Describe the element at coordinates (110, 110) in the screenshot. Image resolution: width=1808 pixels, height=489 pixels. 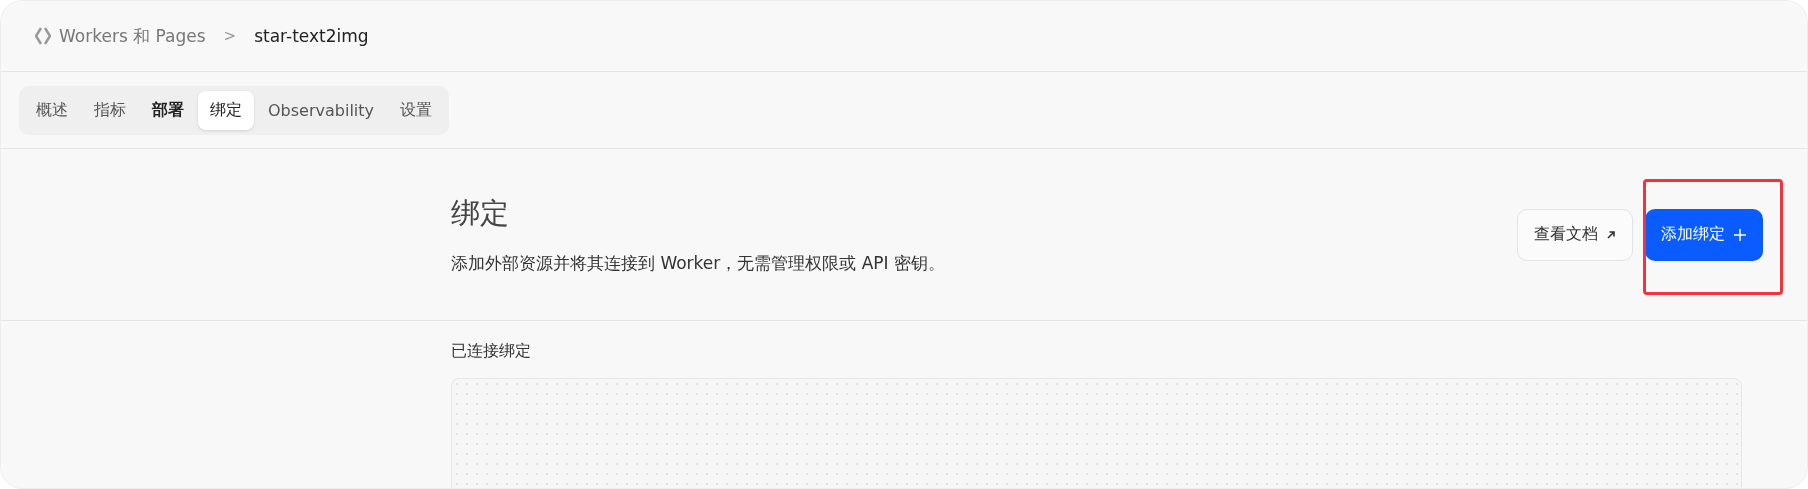
I see `tab: 指标` at that location.